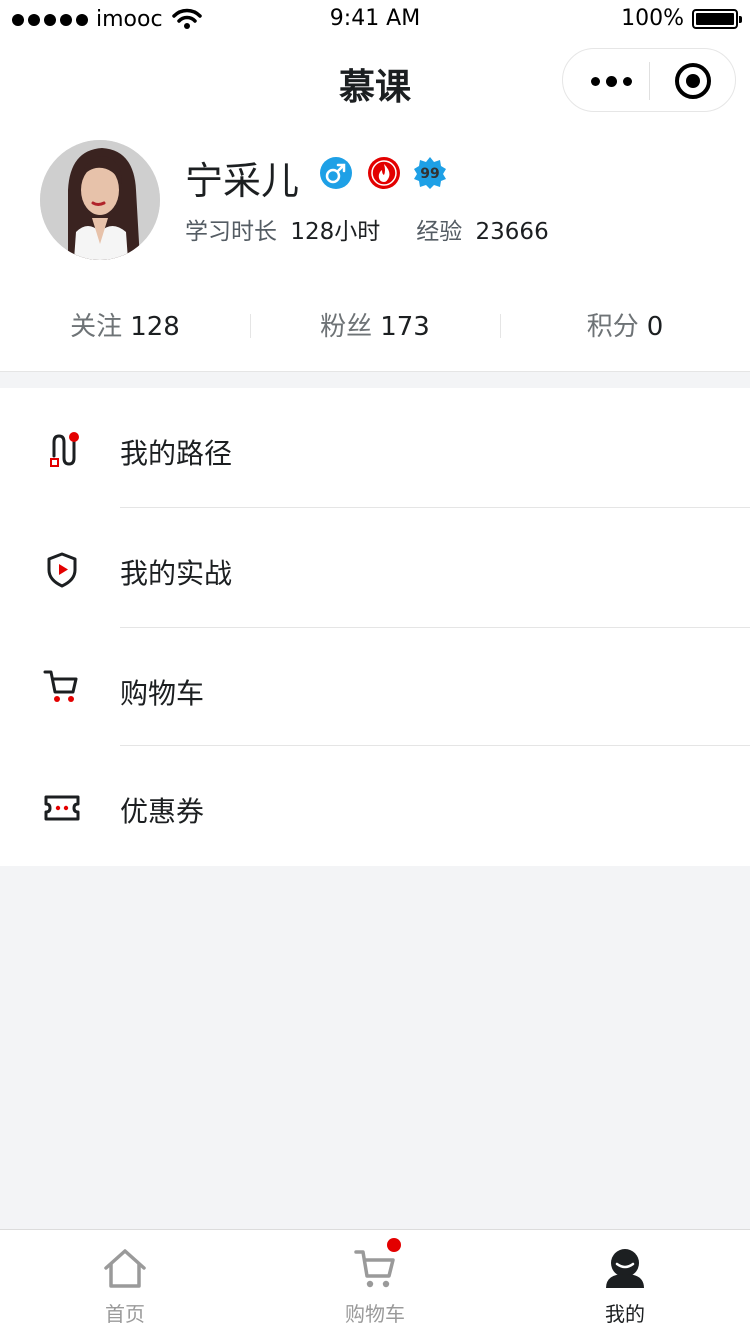  Describe the element at coordinates (512, 232) in the screenshot. I see `experience-value: 23666` at that location.